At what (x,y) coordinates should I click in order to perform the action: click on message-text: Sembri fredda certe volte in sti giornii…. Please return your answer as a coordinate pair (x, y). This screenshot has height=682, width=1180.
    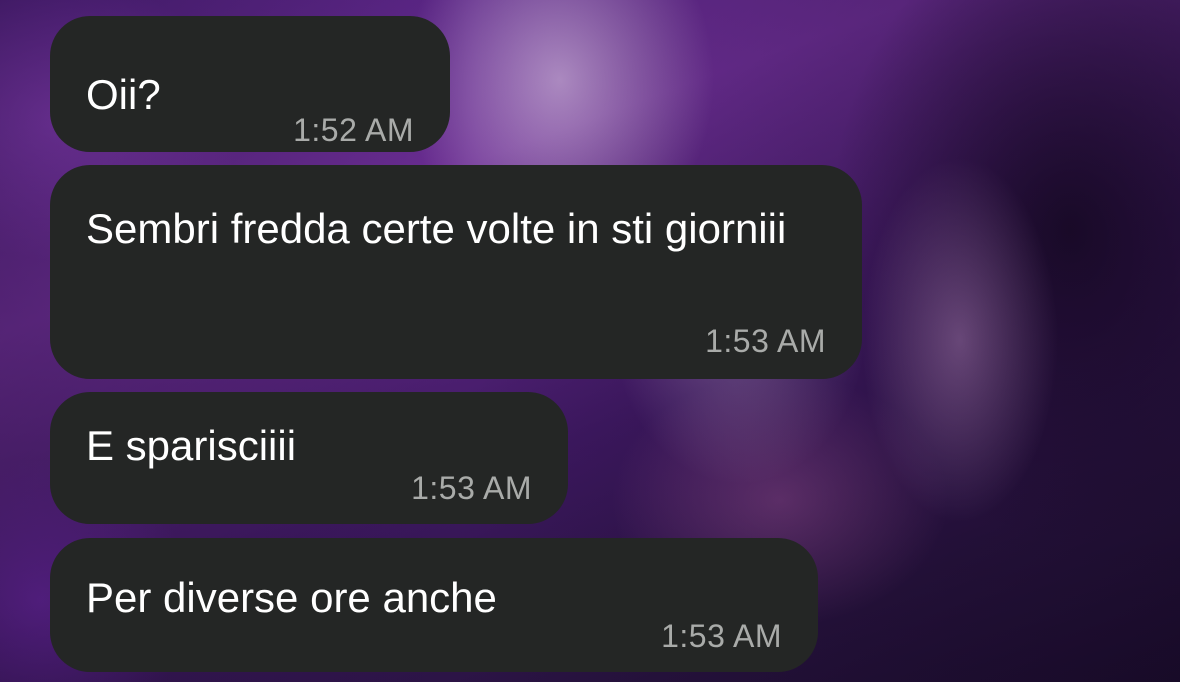
    Looking at the image, I should click on (436, 228).